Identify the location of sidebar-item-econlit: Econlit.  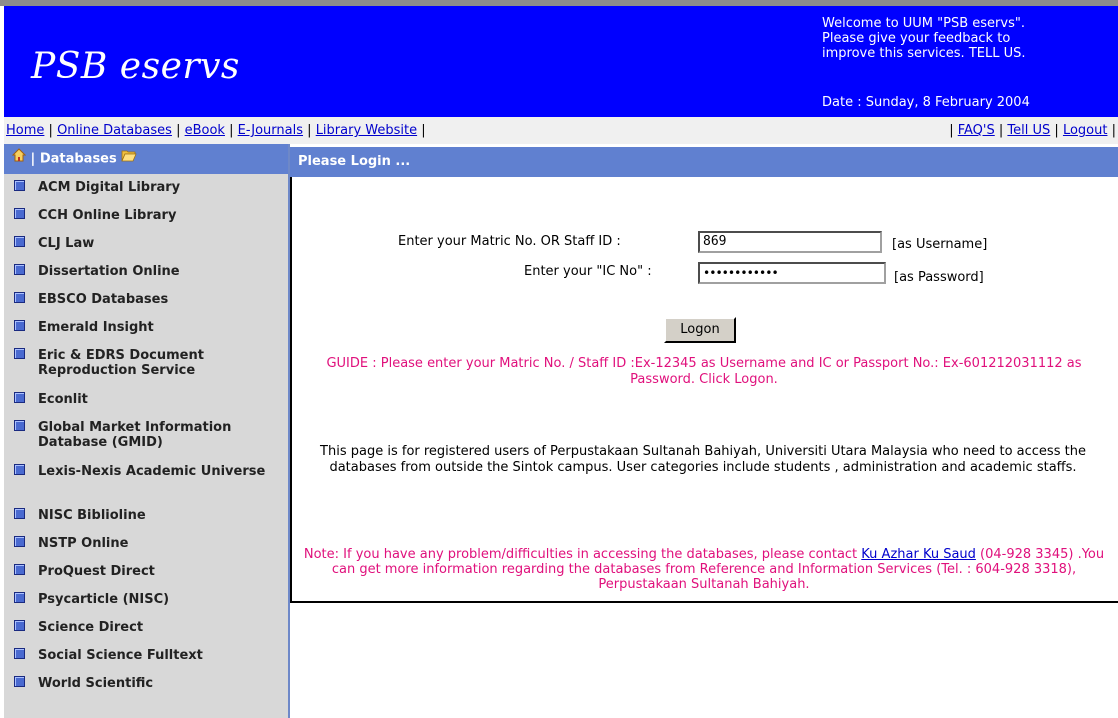
(146, 400).